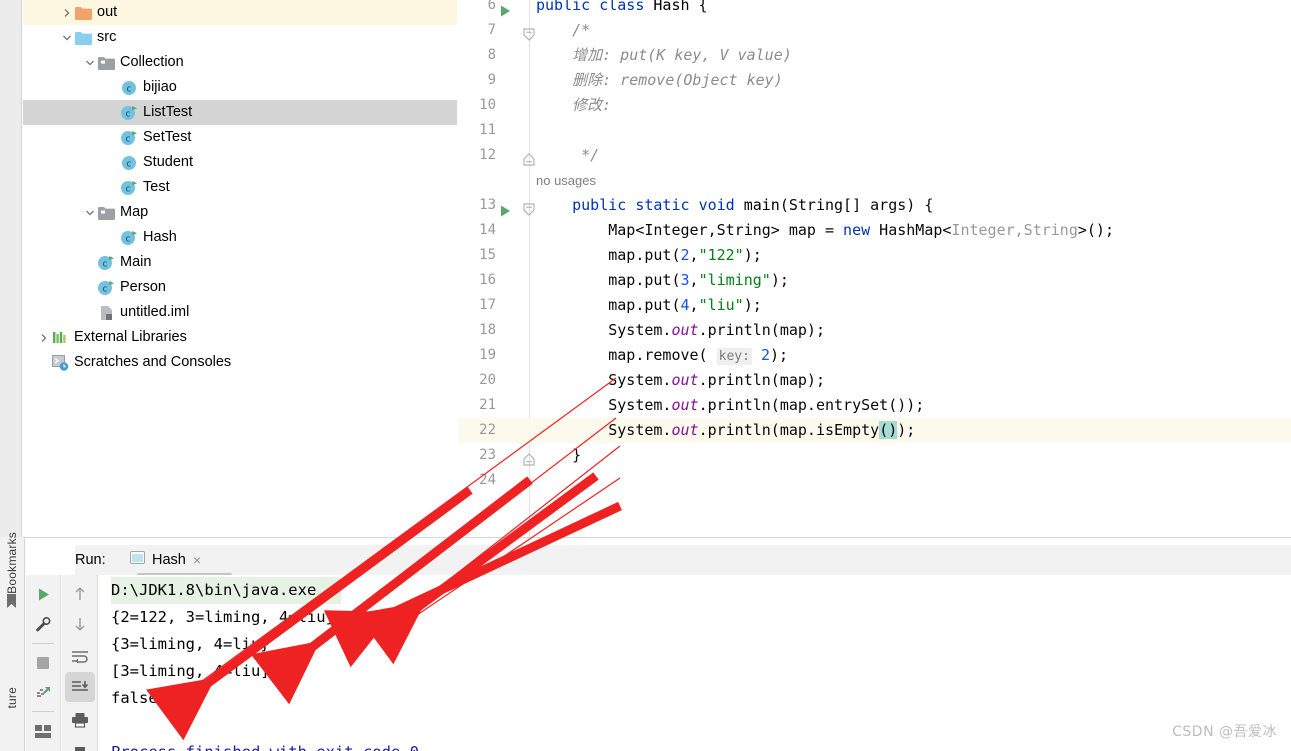 The height and width of the screenshot is (751, 1291). Describe the element at coordinates (874, 280) in the screenshot. I see `code-line: 16 map.put(3,"liming");` at that location.